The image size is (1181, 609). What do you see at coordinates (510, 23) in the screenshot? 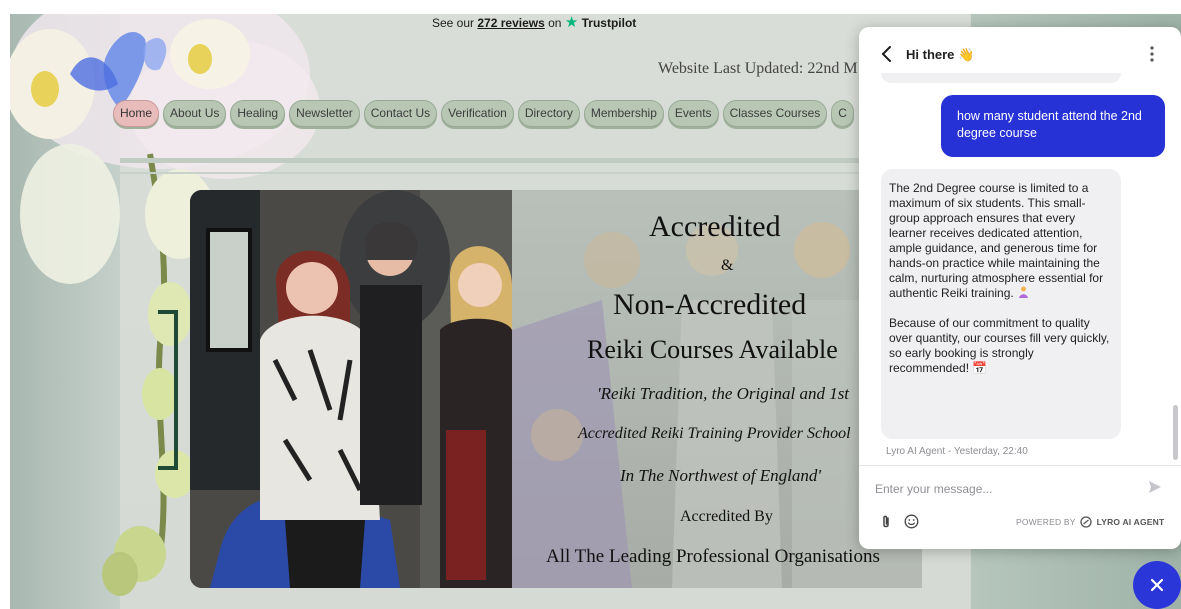
I see `trustpilot-reviews-link: 272 reviews` at bounding box center [510, 23].